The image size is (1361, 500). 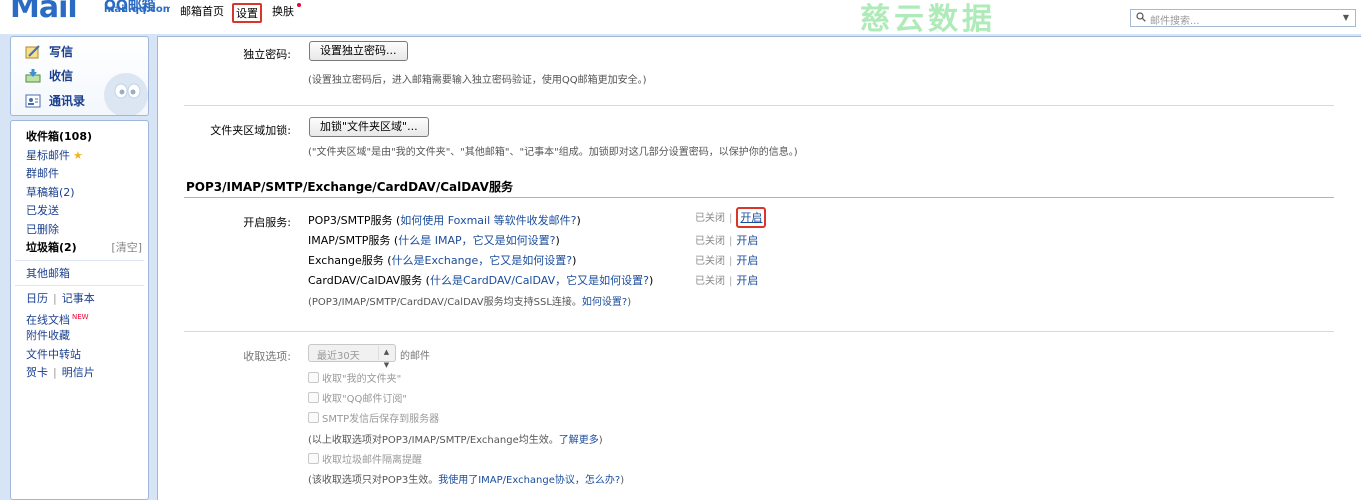 I want to click on folder-drafts: 草稿箱(2), so click(x=79, y=192).